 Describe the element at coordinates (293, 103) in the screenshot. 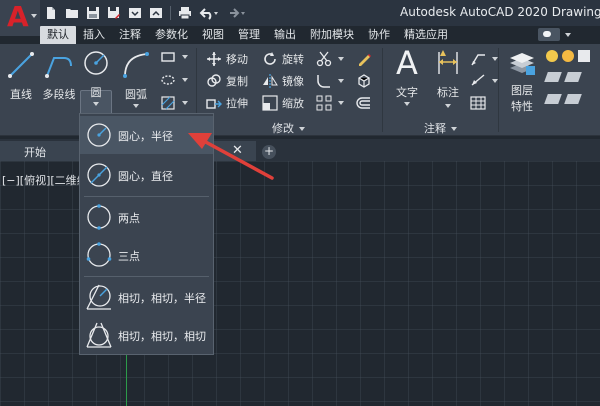

I see `scale-label: 缩放` at that location.